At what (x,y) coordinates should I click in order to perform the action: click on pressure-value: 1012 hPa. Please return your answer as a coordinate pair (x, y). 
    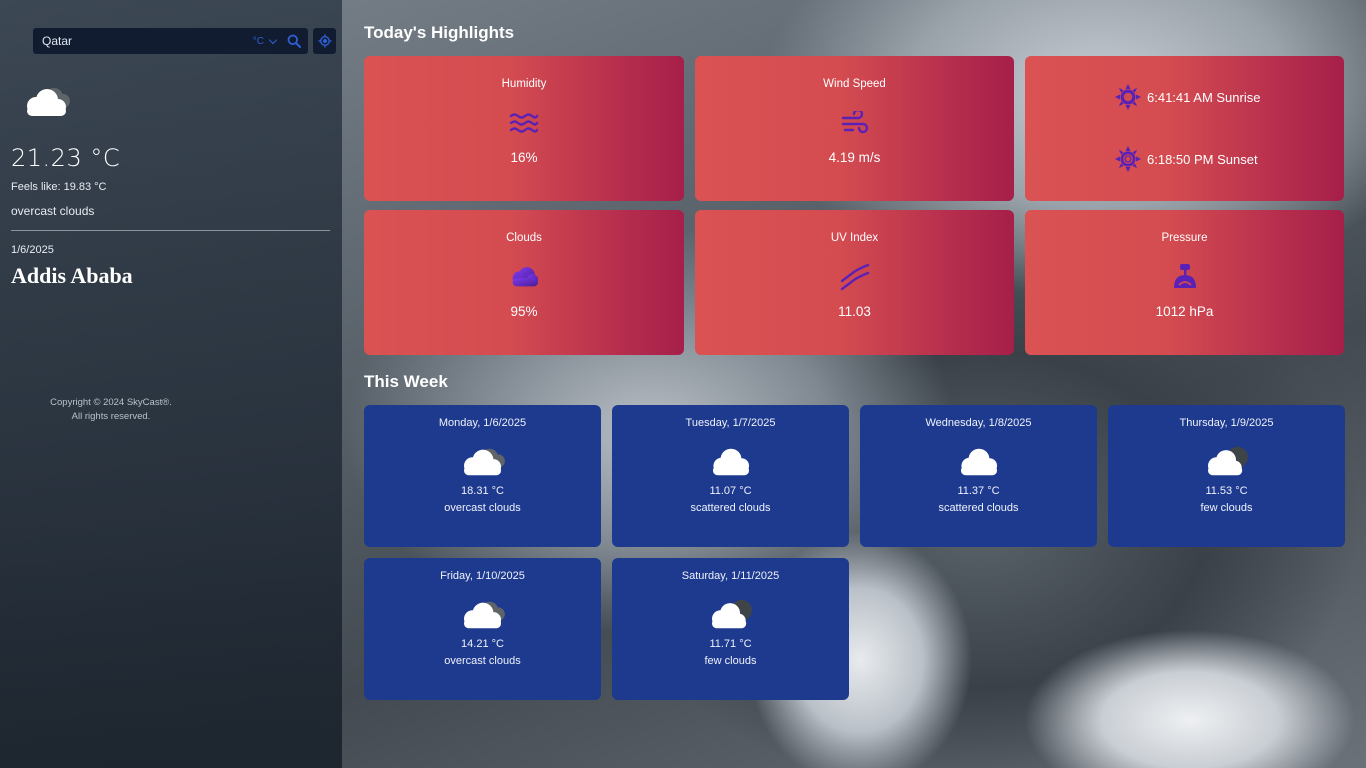
    Looking at the image, I should click on (1184, 311).